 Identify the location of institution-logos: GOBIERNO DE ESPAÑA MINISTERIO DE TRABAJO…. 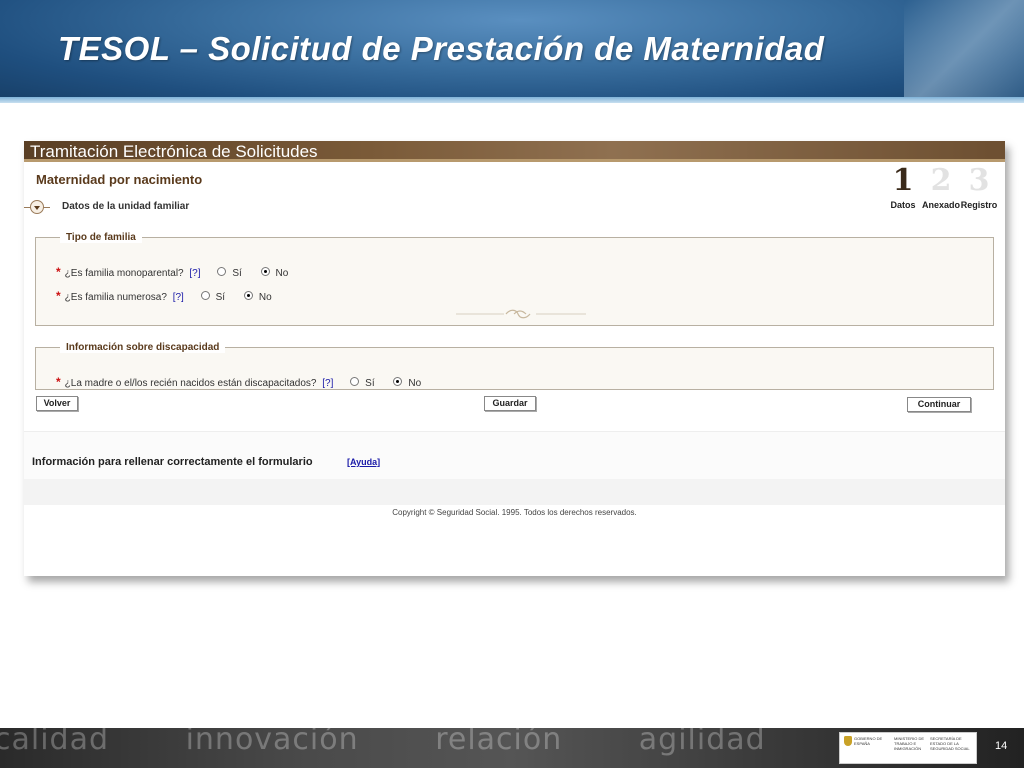
(908, 748).